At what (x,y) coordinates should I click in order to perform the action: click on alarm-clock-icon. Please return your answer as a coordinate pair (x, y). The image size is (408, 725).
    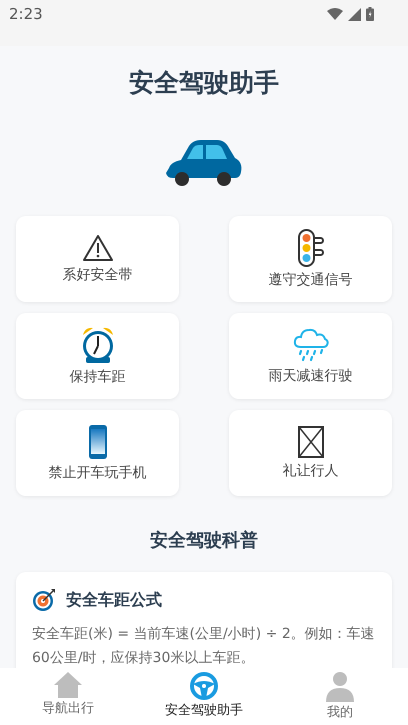
    Looking at the image, I should click on (97, 345).